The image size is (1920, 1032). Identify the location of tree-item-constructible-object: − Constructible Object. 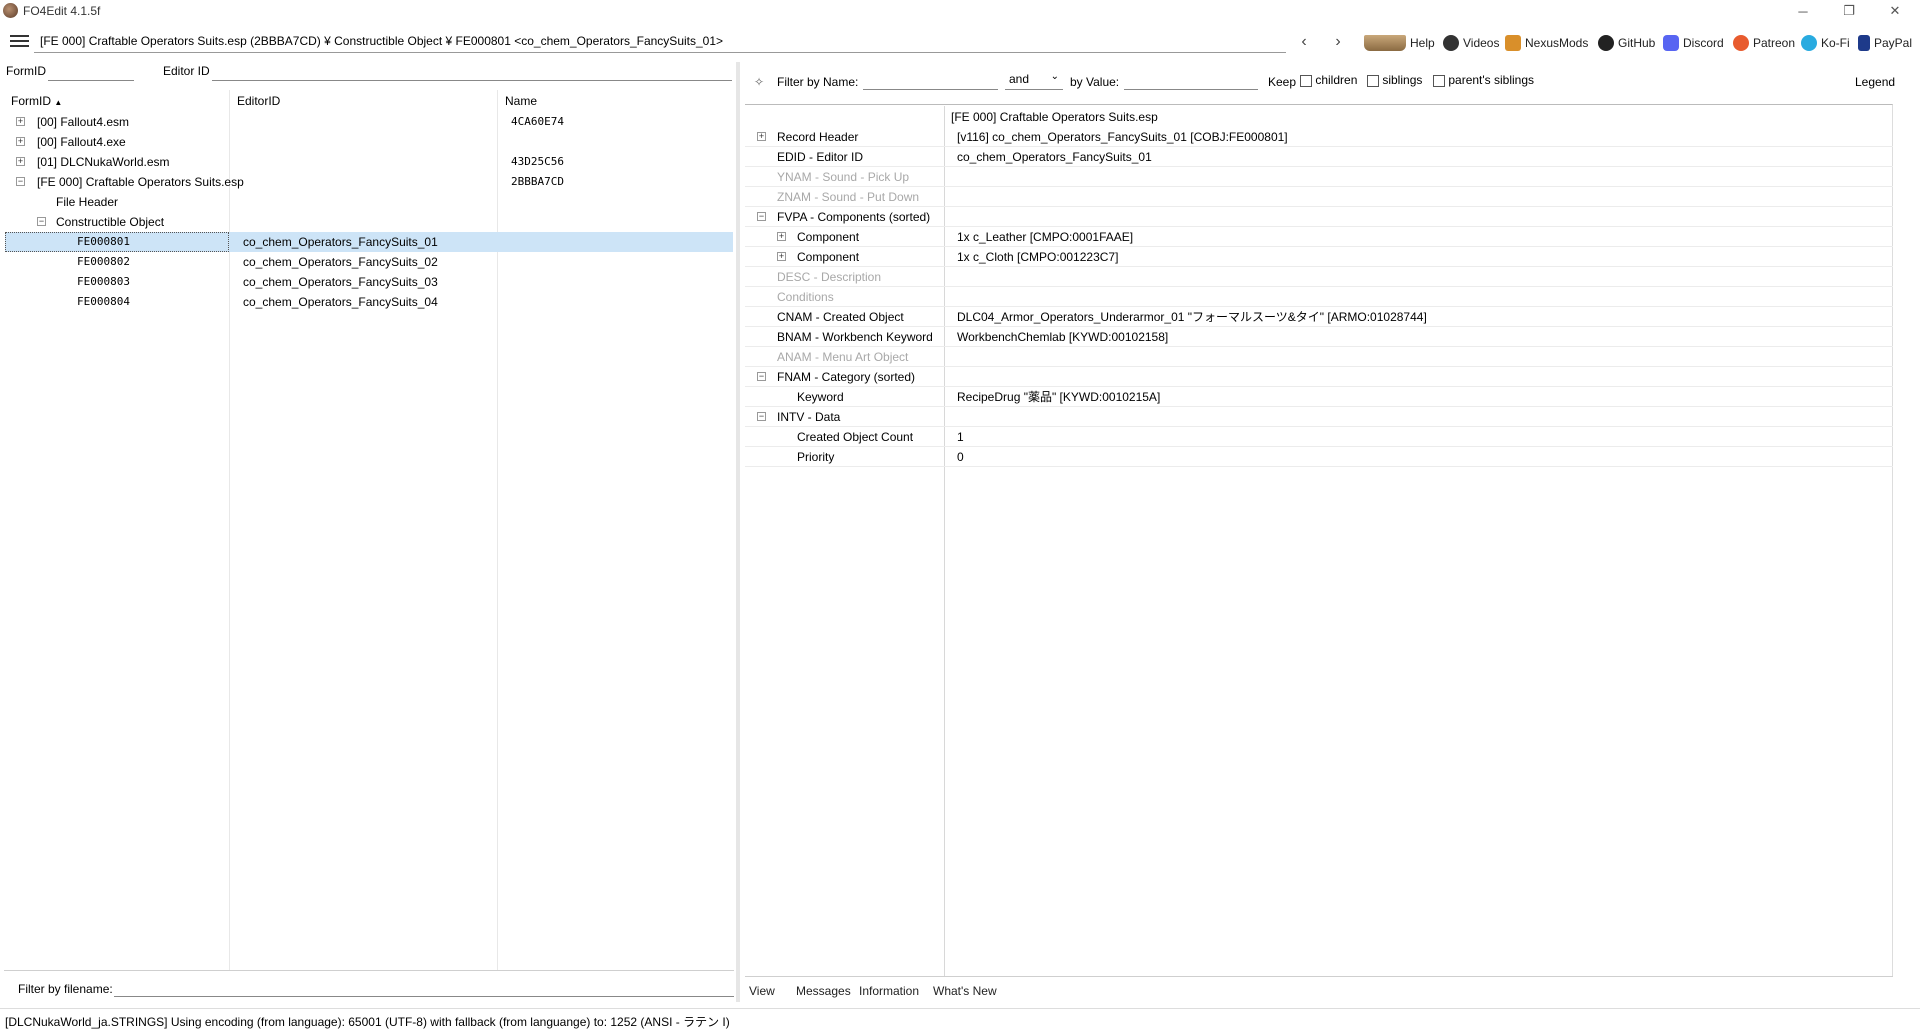
(369, 222).